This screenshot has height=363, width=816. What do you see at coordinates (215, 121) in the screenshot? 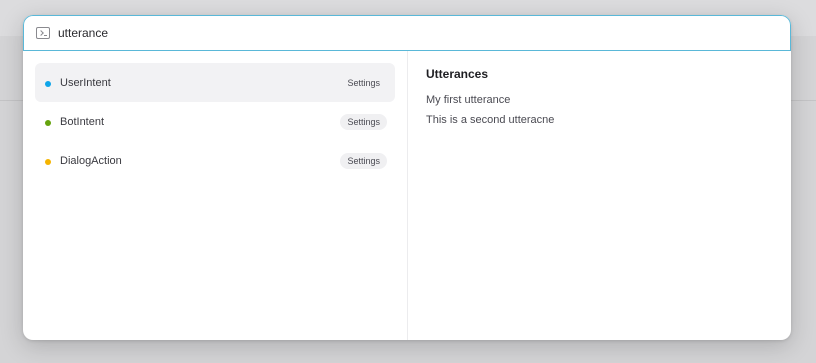
I see `list-item-bot-intent: BotIntent Settings` at bounding box center [215, 121].